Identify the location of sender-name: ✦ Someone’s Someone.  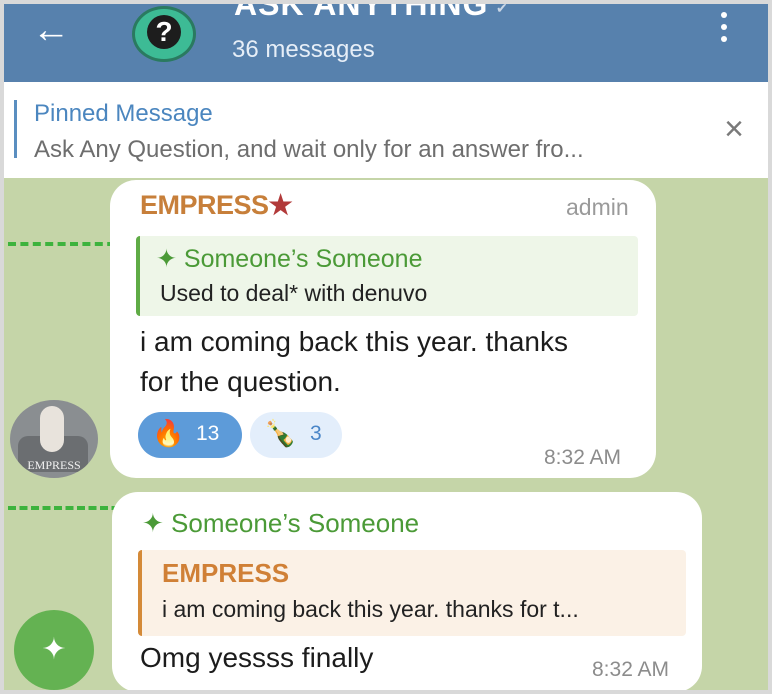
(280, 523).